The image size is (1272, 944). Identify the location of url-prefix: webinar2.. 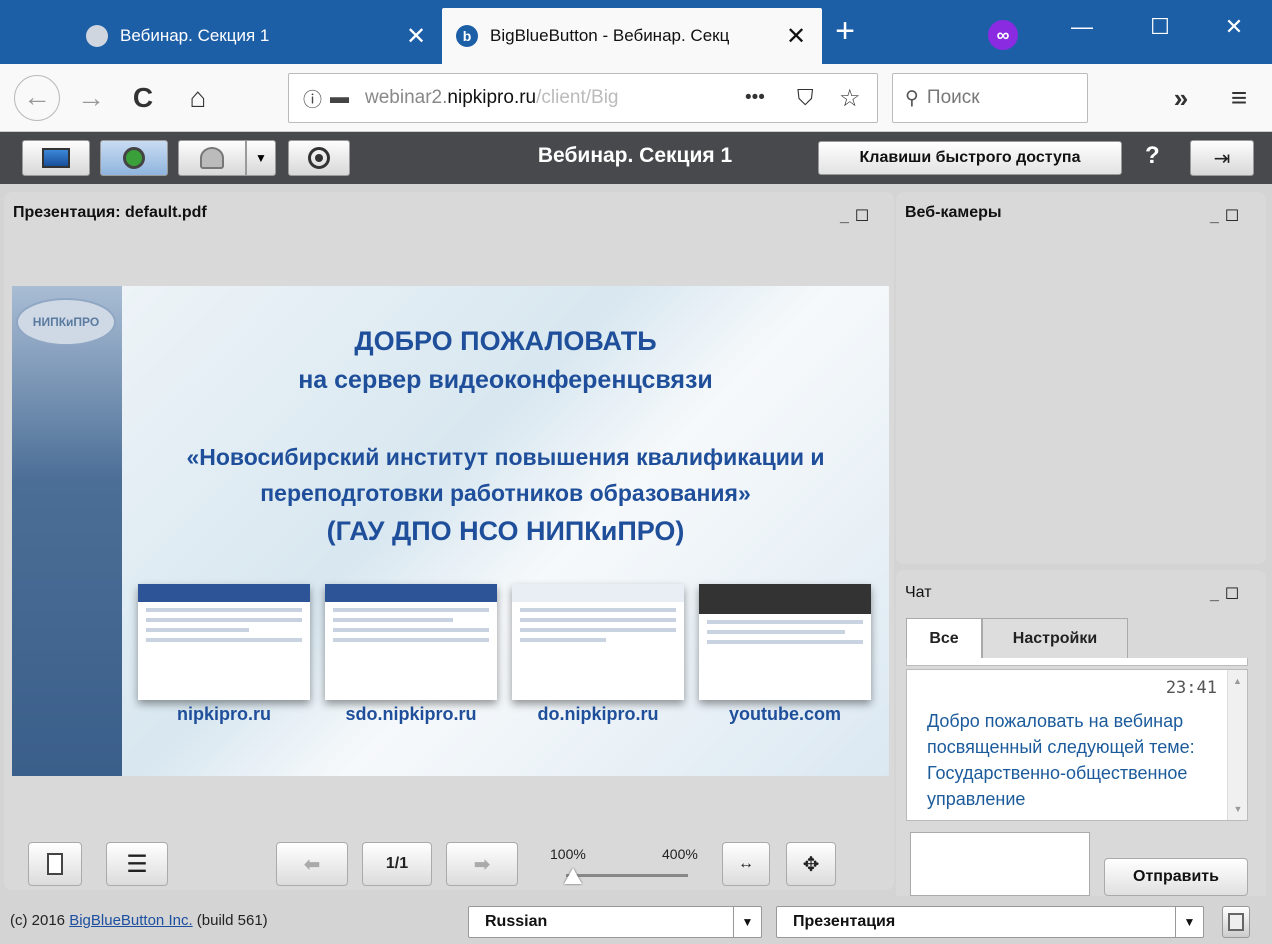
(406, 97).